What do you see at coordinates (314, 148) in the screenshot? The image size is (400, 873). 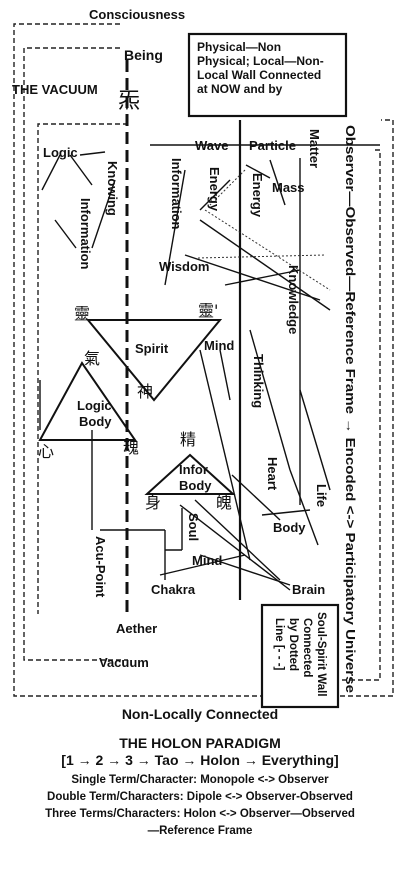 I see `matter-label: Matter` at bounding box center [314, 148].